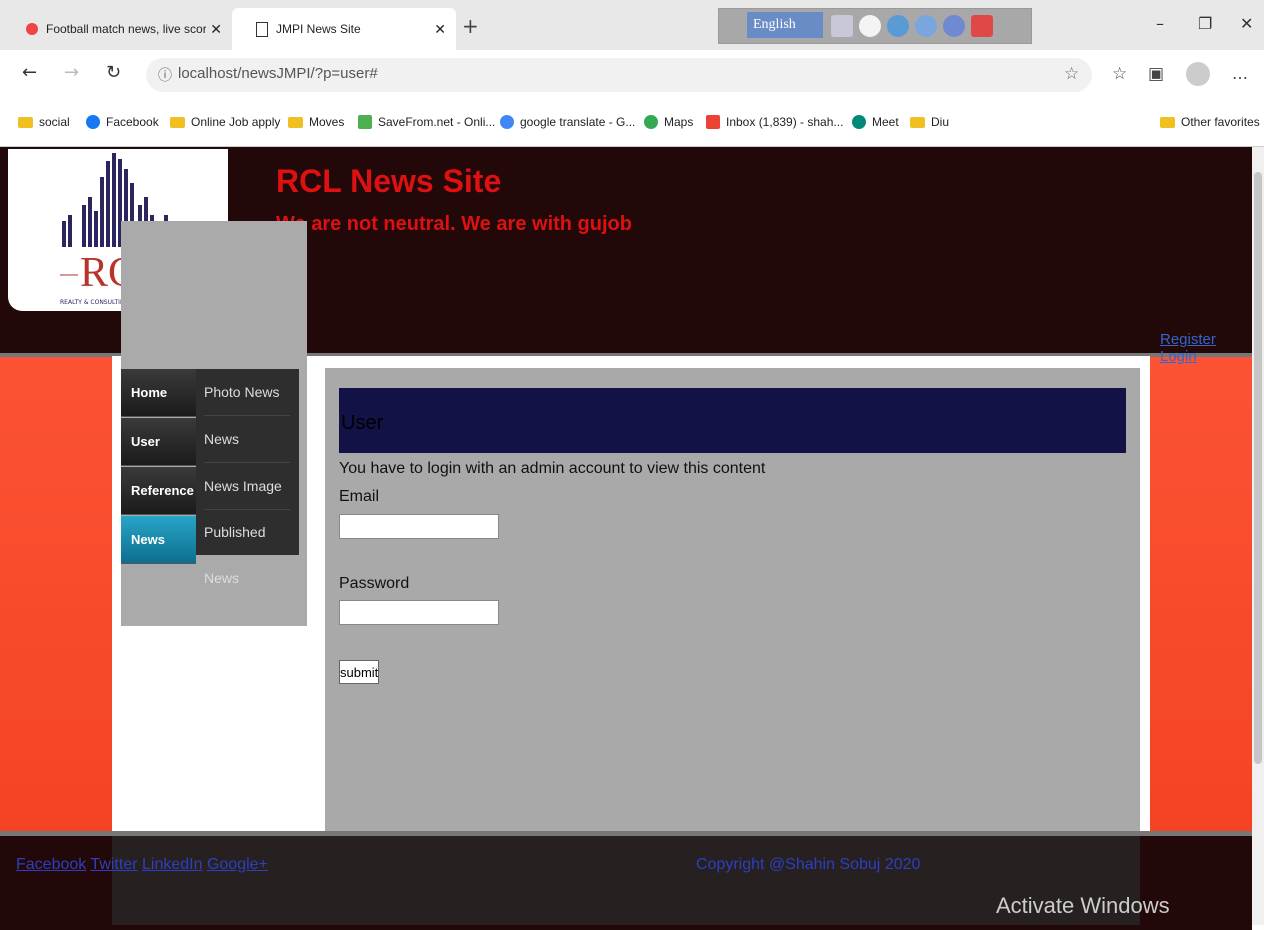 The width and height of the screenshot is (1264, 930). I want to click on footer-overlay, so click(626, 880).